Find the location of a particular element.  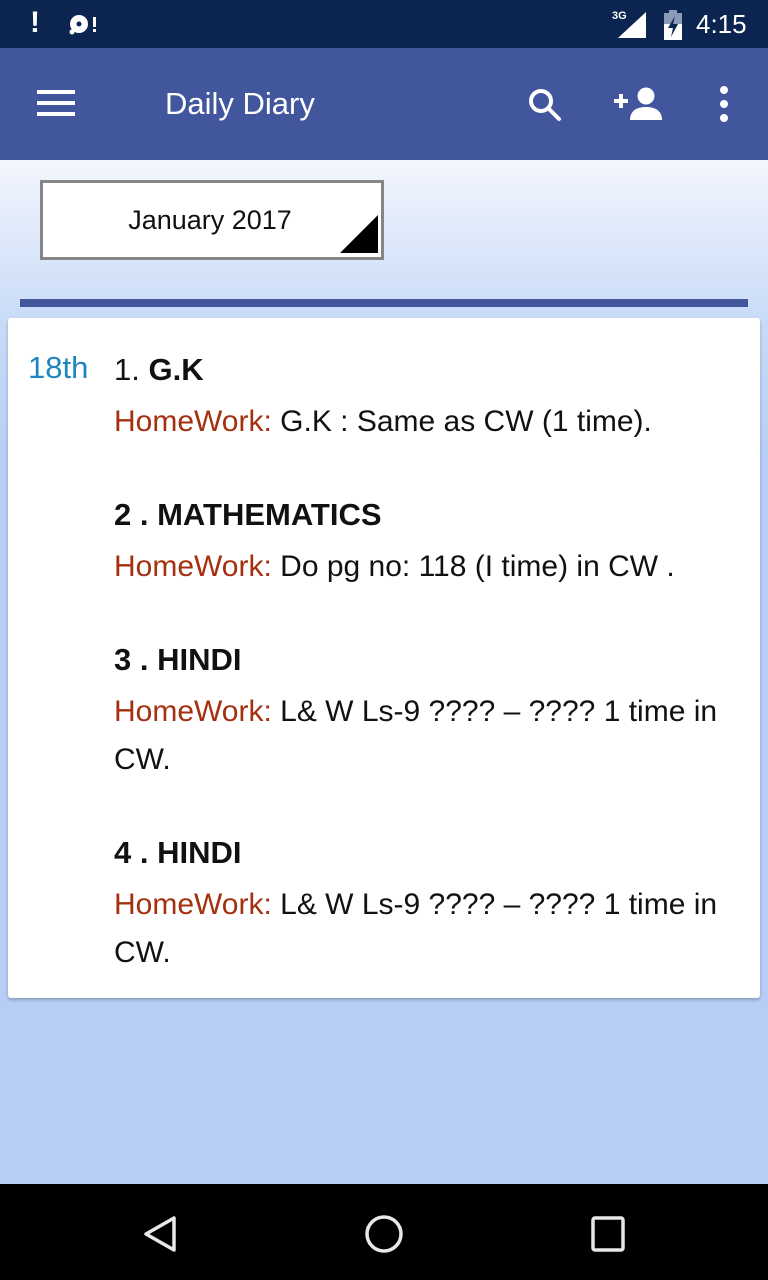

menu-icon is located at coordinates (56, 103).